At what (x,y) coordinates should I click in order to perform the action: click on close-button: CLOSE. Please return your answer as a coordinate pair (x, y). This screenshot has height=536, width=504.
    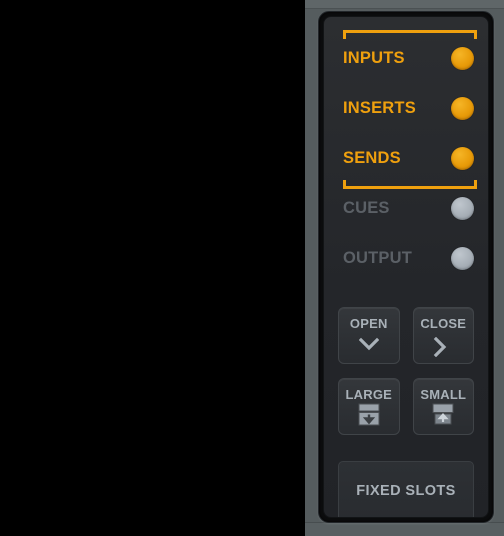
    Looking at the image, I should click on (443, 335).